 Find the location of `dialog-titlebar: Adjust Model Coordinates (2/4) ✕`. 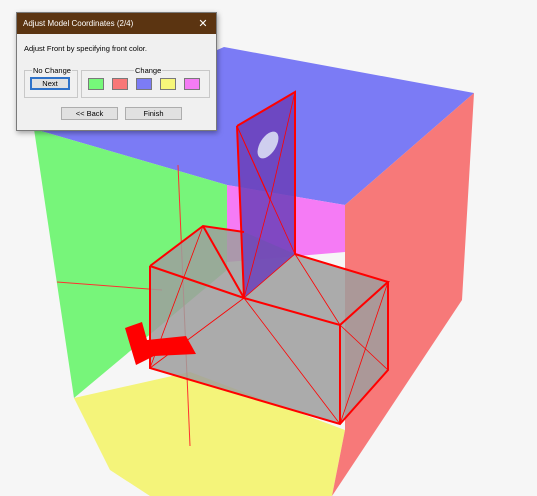

dialog-titlebar: Adjust Model Coordinates (2/4) ✕ is located at coordinates (116, 23).